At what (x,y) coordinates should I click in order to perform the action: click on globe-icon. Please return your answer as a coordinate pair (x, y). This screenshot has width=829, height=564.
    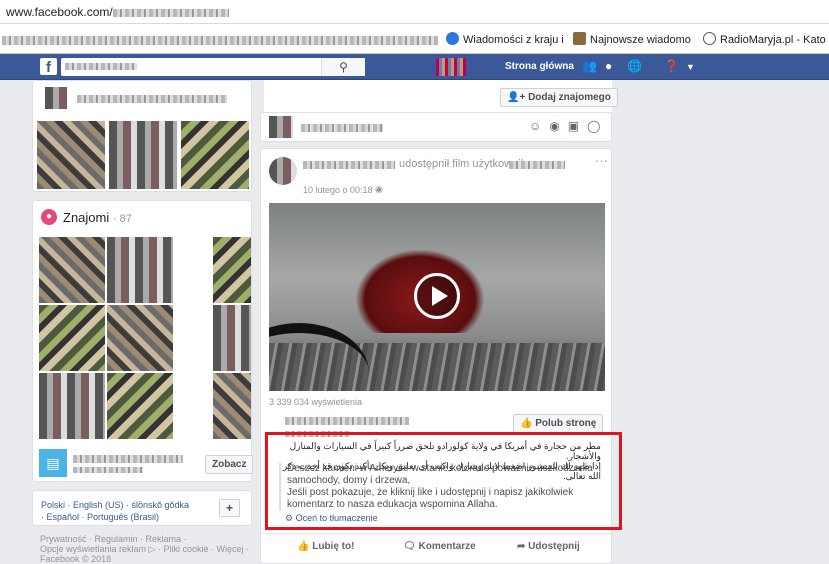
    Looking at the image, I should click on (452, 38).